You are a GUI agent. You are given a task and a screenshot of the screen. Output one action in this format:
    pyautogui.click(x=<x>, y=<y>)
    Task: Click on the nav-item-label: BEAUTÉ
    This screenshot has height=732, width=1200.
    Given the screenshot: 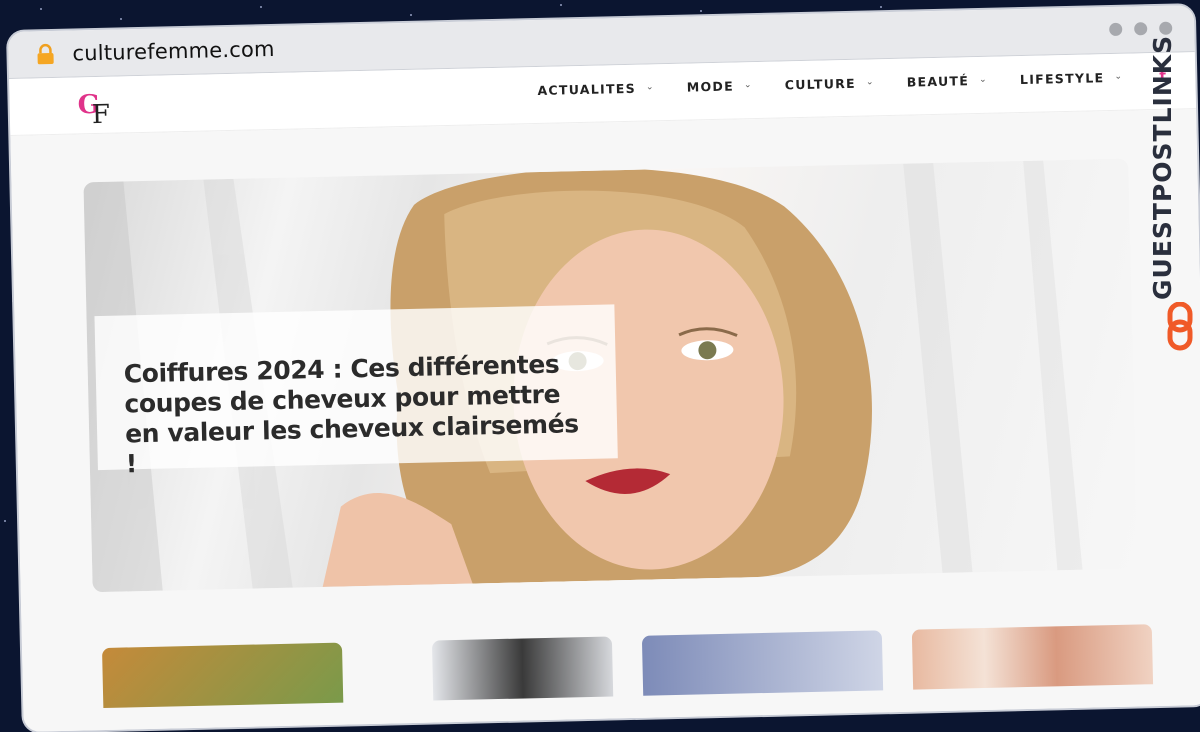 What is the action you would take?
    pyautogui.click(x=938, y=81)
    